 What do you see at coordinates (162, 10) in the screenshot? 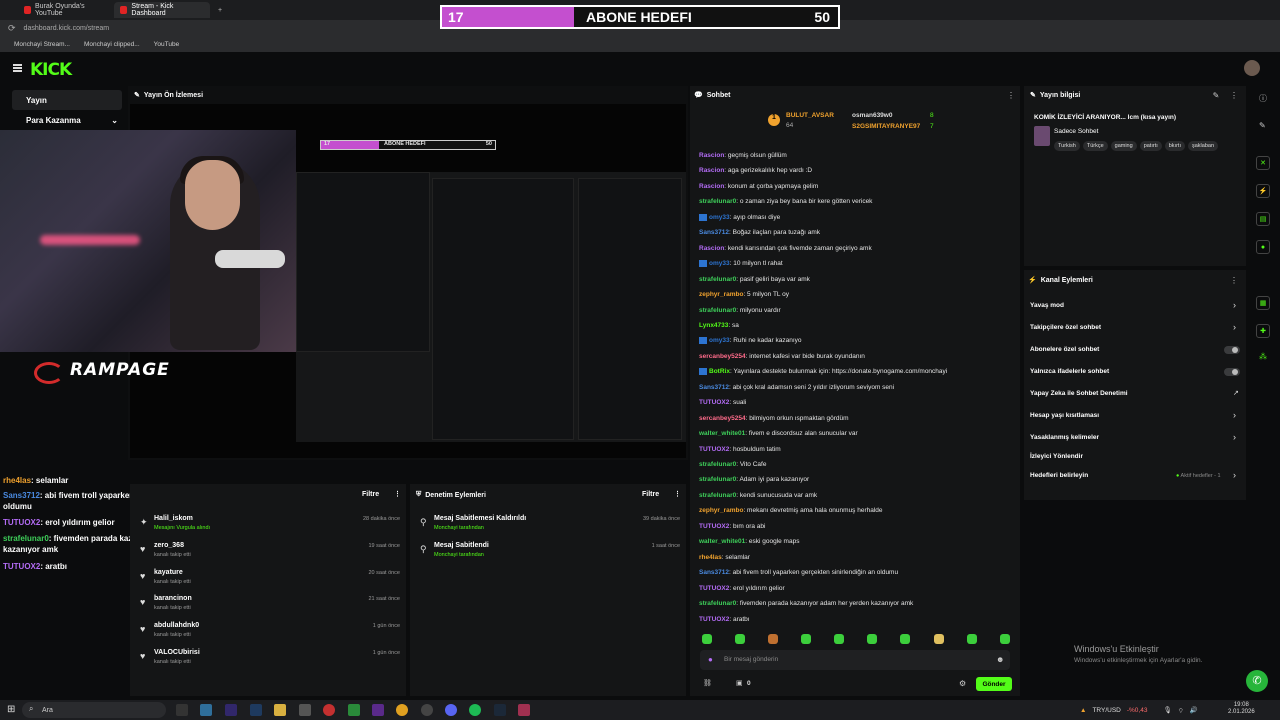
I see `browser-tab-kick-dashboard: Stream - Kick Dashboard` at bounding box center [162, 10].